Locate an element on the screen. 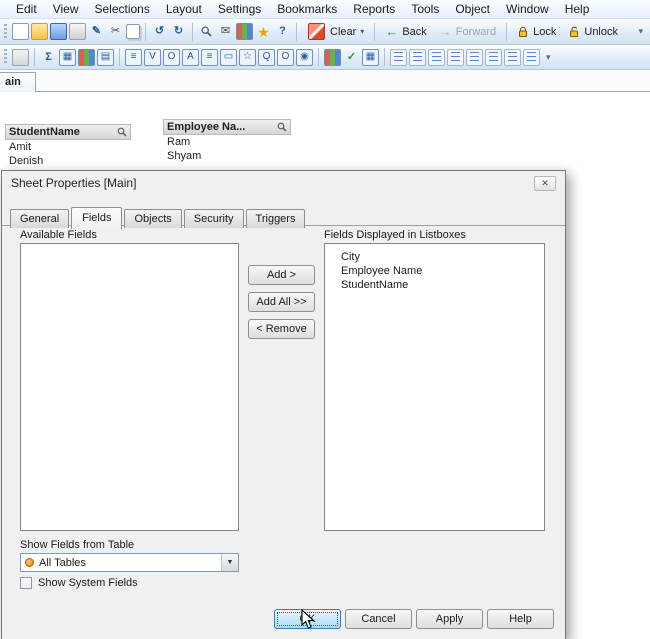 The image size is (650, 639). help-icon: ? is located at coordinates (282, 31).